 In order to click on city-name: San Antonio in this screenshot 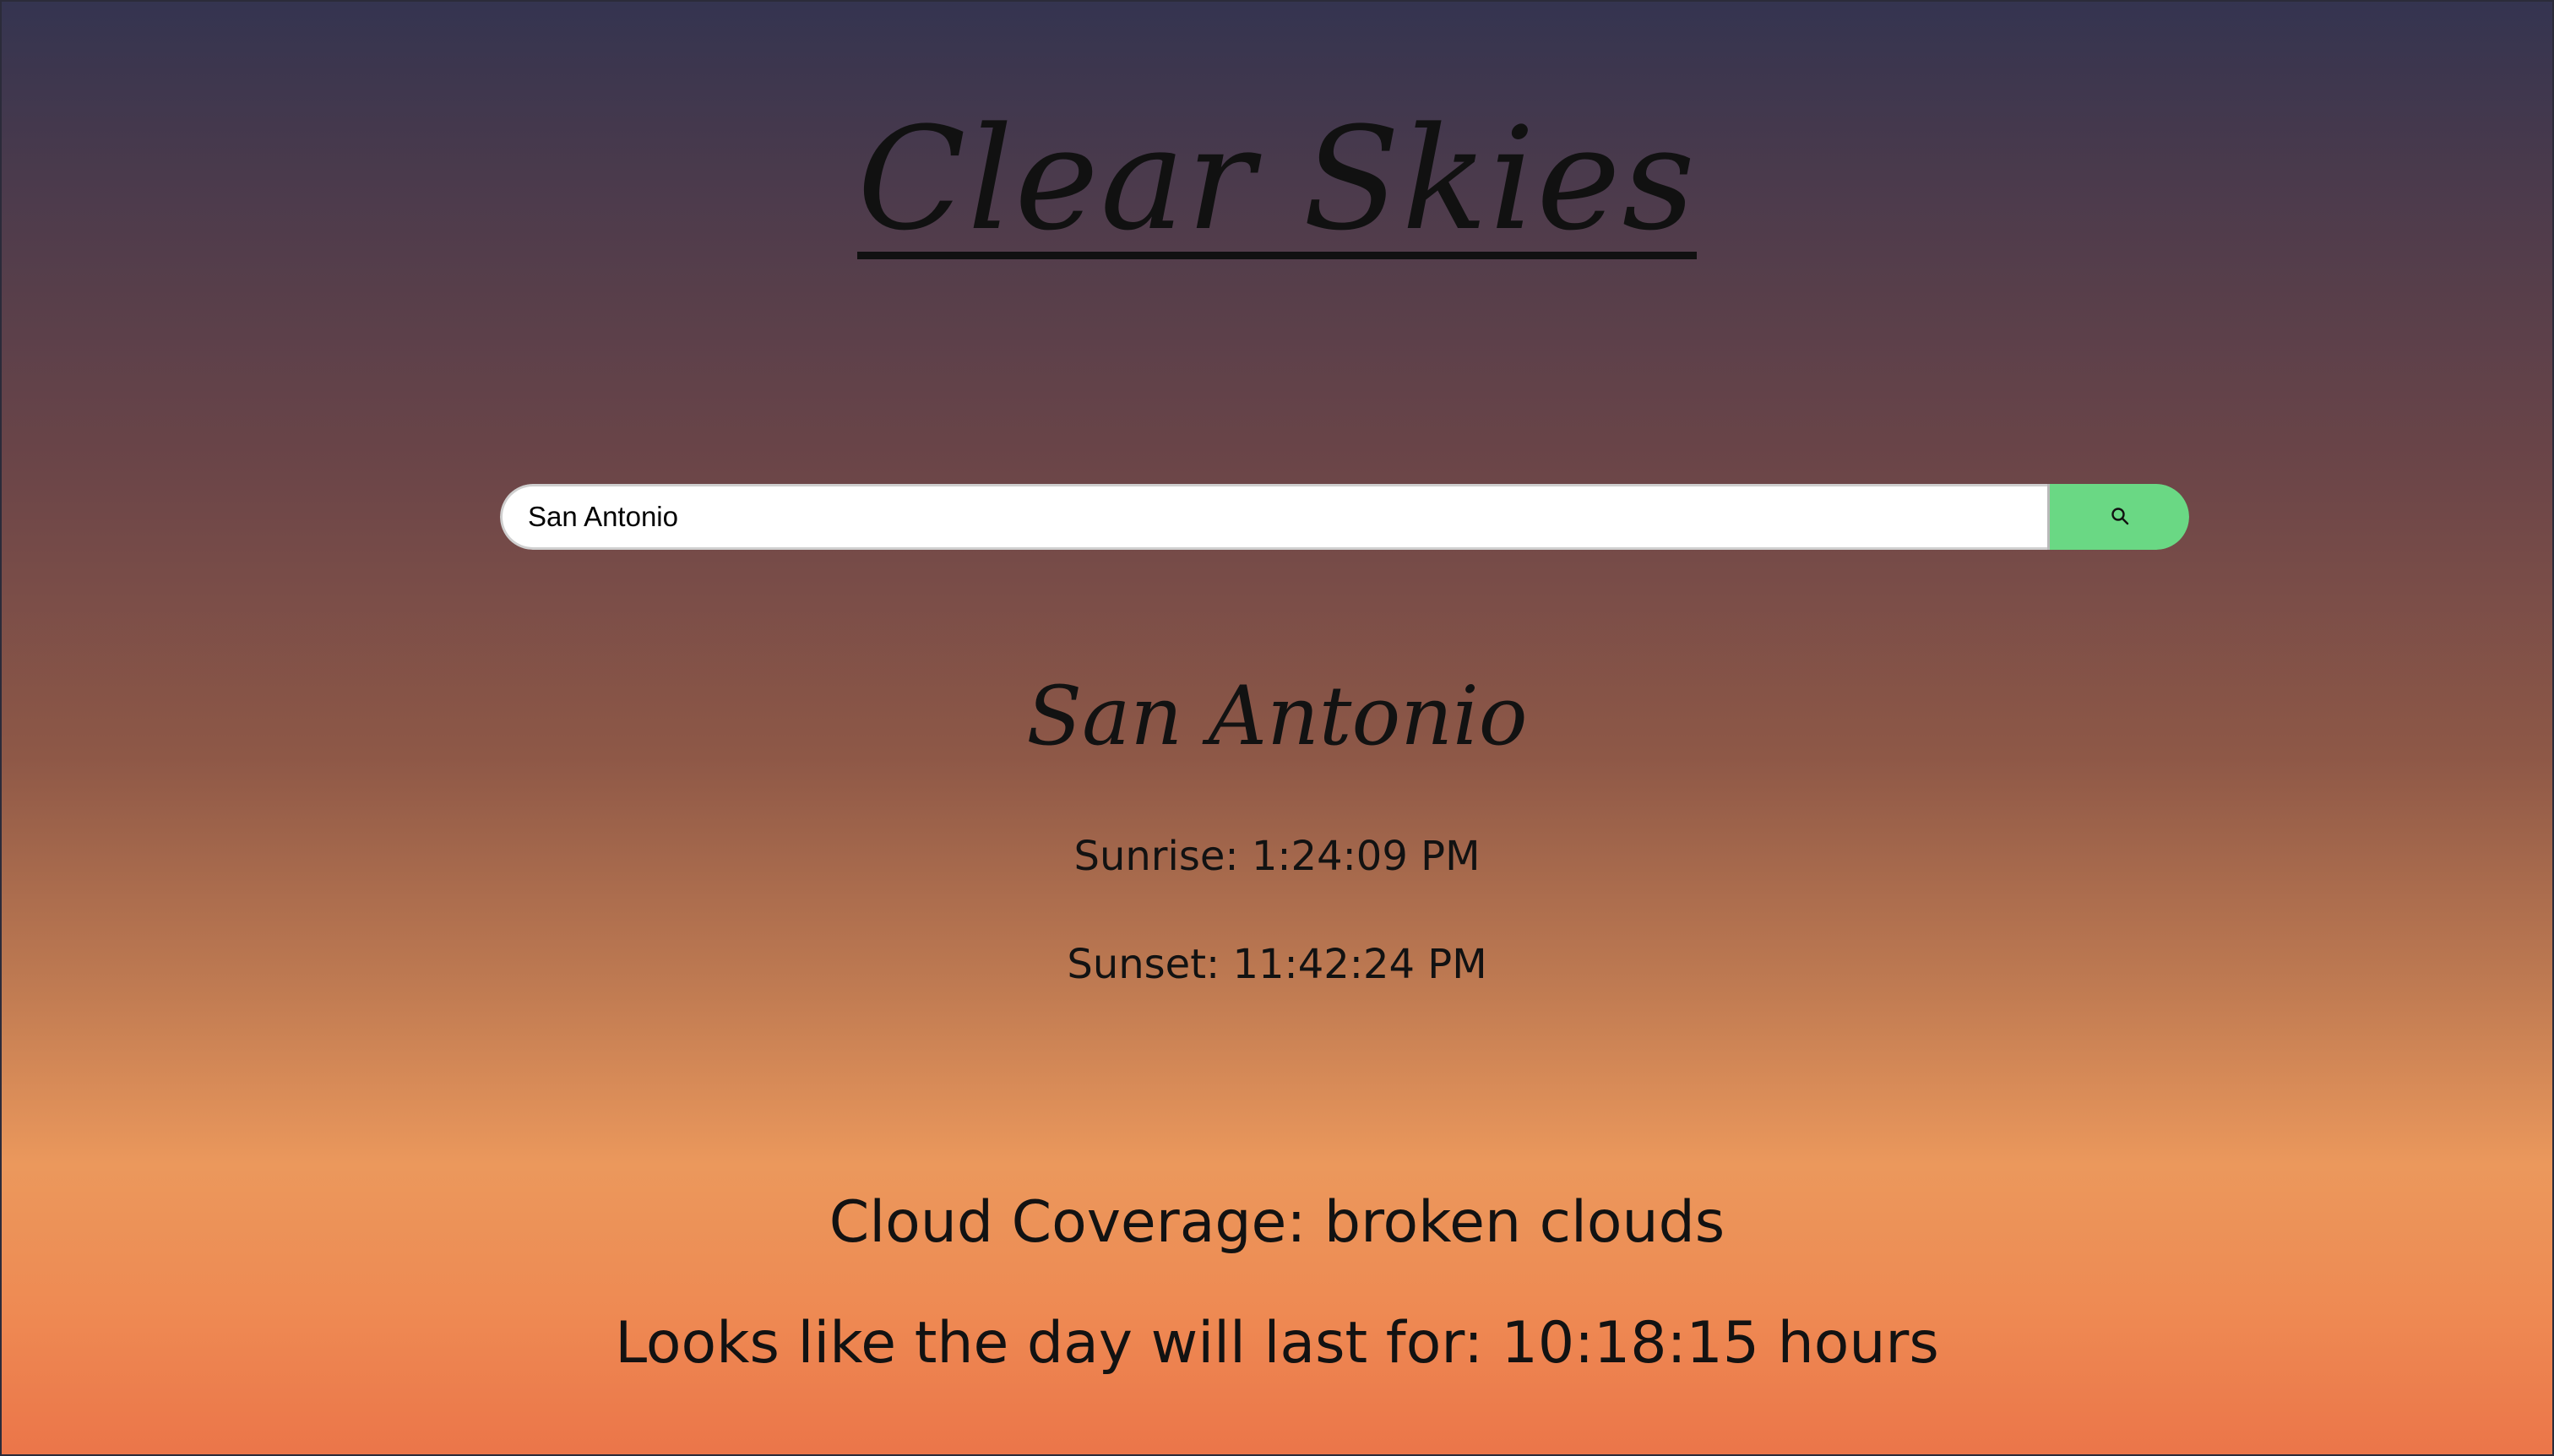, I will do `click(1277, 716)`.